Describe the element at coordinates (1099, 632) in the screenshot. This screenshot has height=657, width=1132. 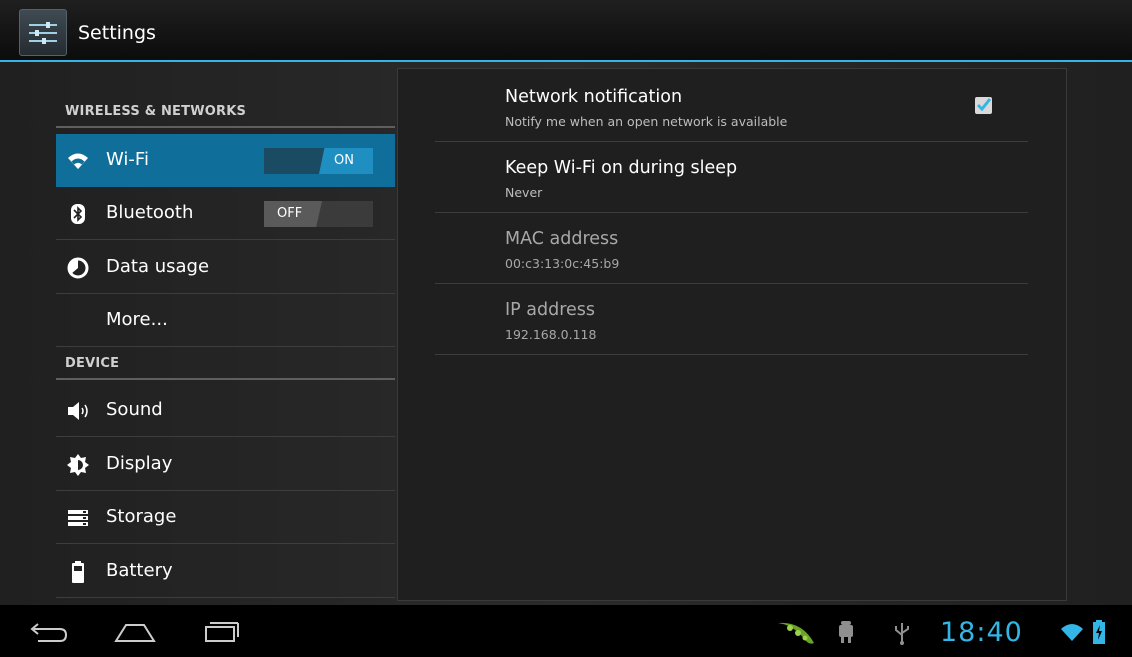
I see `battery-charging-icon` at that location.